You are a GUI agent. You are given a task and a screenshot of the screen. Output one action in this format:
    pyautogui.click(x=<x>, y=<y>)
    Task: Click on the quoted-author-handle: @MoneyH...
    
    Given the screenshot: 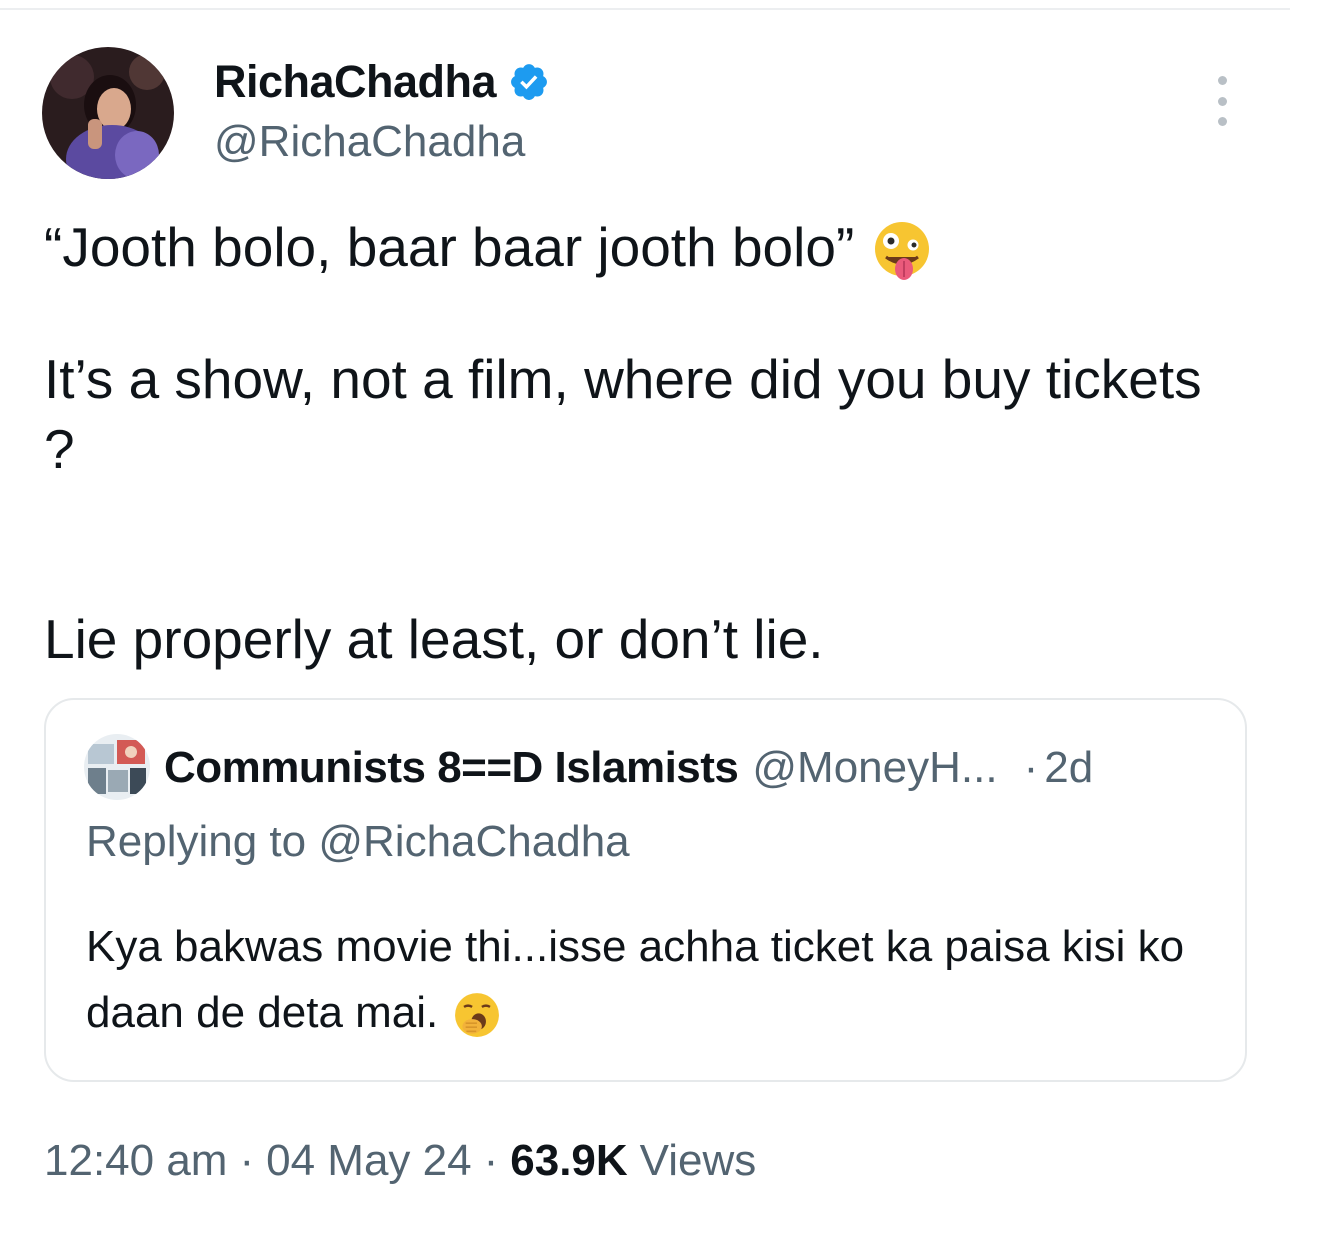 What is the action you would take?
    pyautogui.click(x=874, y=768)
    